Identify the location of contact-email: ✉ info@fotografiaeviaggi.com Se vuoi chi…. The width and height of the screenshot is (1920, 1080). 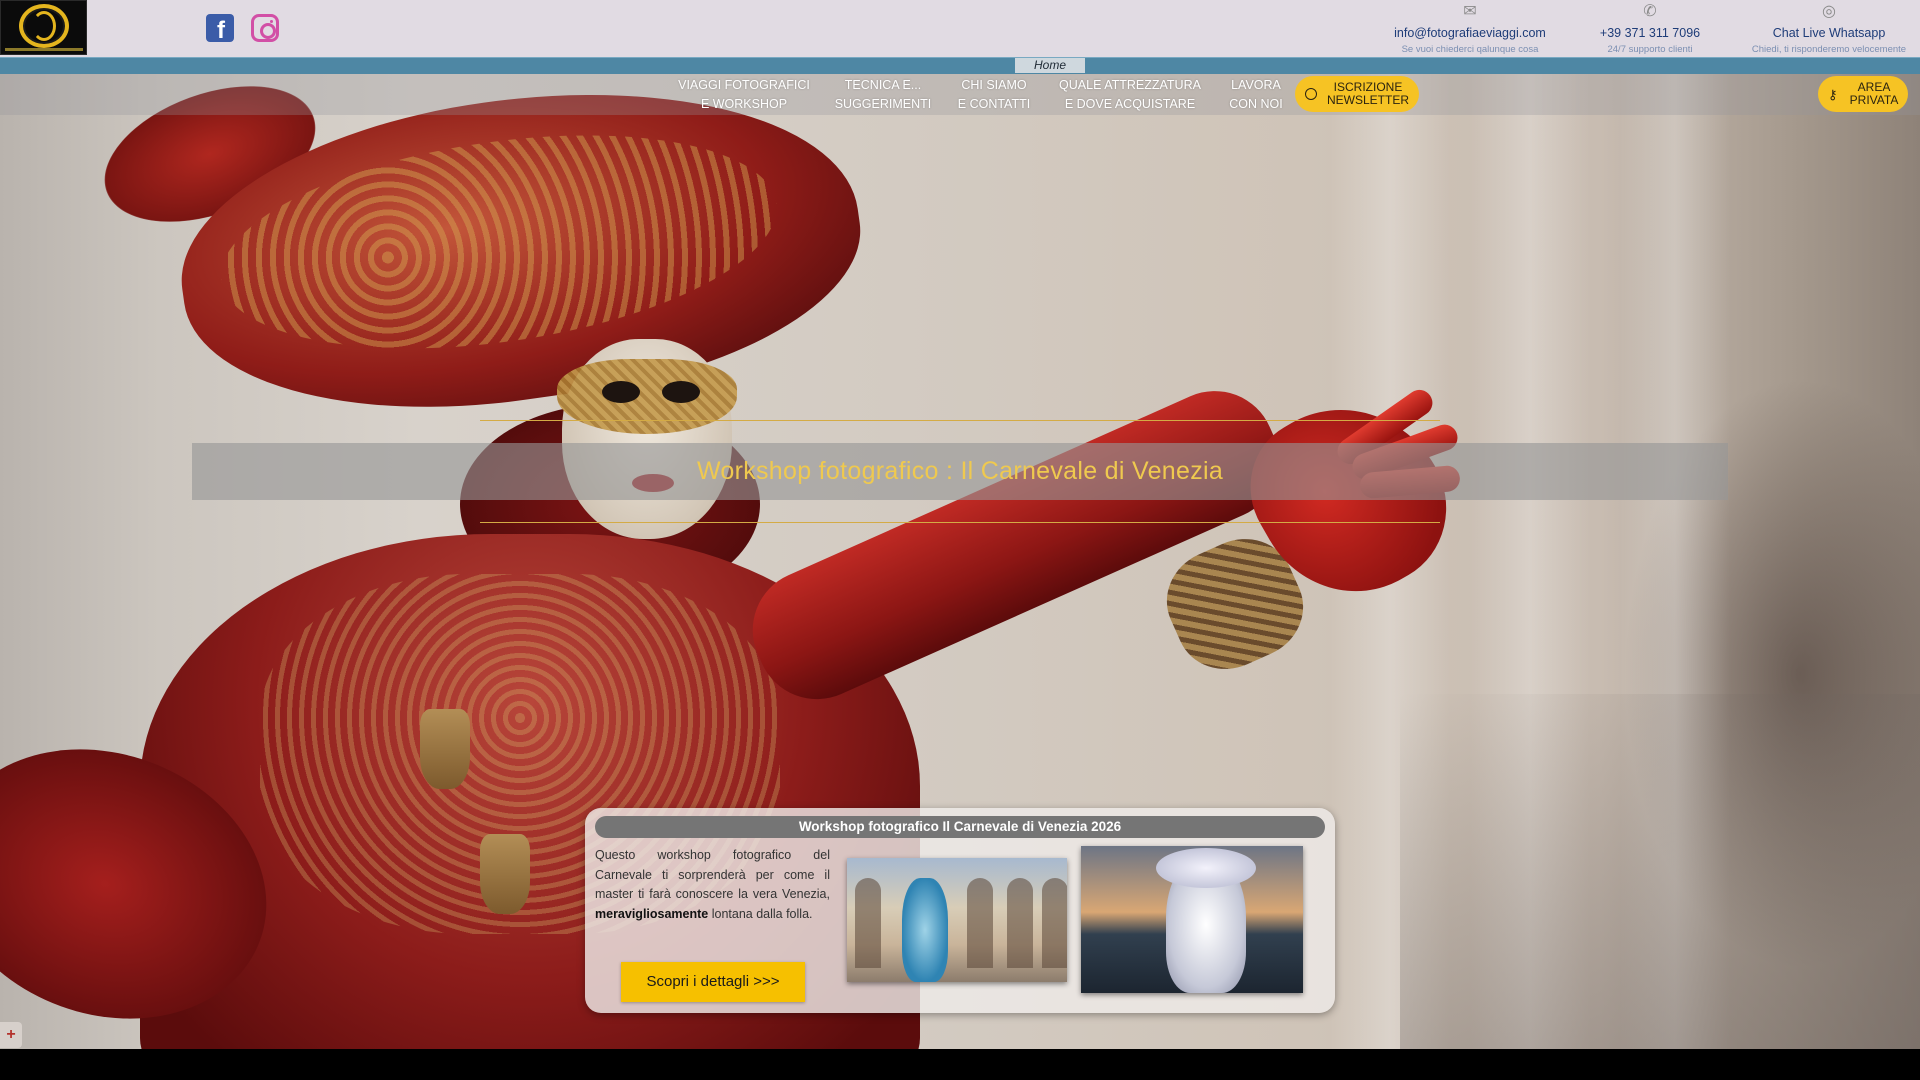
(1470, 29).